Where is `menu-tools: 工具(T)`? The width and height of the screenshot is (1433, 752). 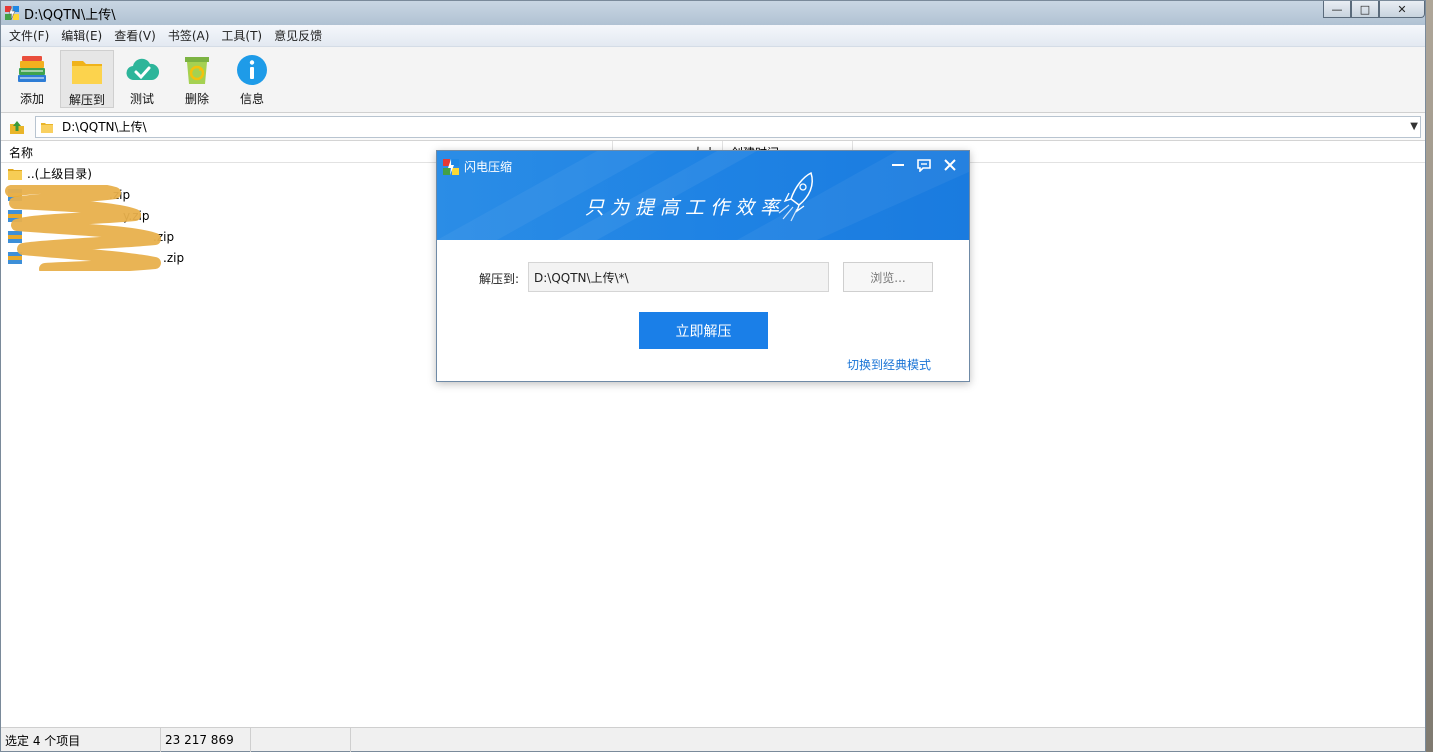
menu-tools: 工具(T) is located at coordinates (241, 35).